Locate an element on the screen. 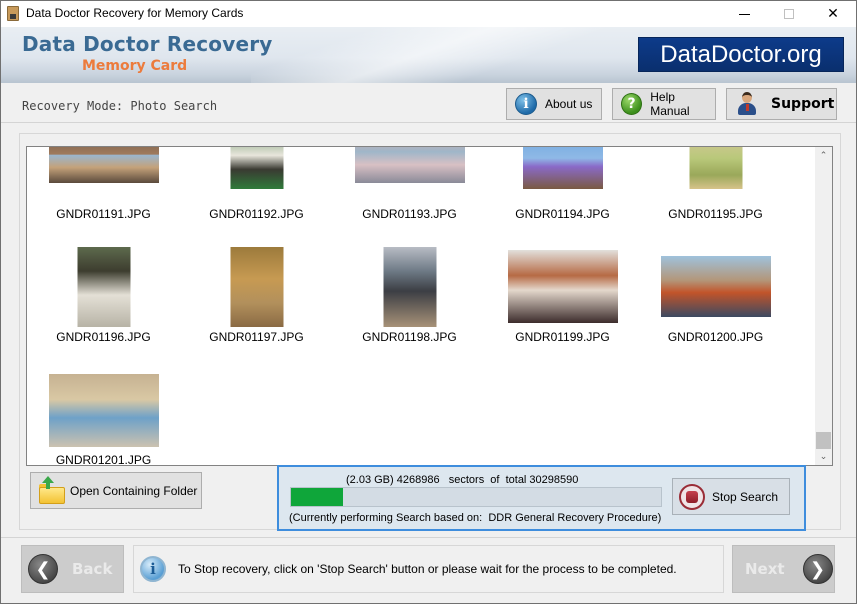 The height and width of the screenshot is (604, 857). photo-thumbnail-item: GNDR01197.JPG is located at coordinates (256, 306).